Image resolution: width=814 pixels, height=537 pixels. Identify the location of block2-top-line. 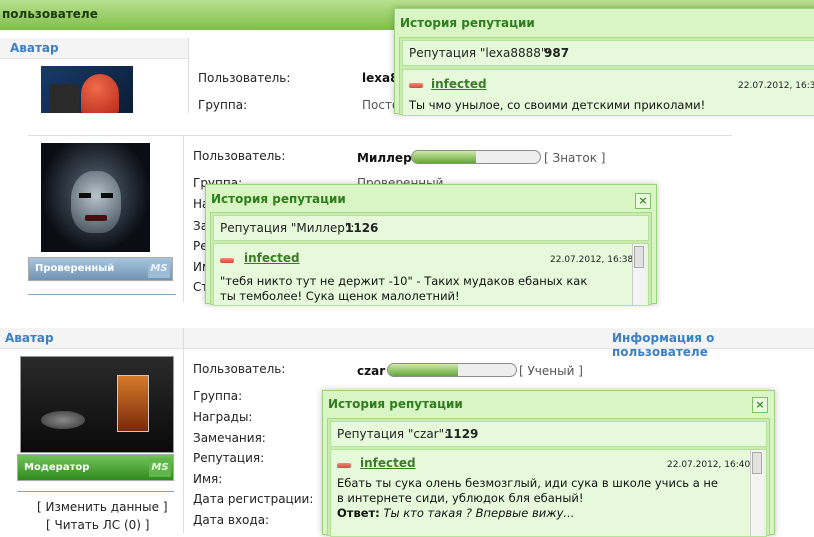
(380, 135).